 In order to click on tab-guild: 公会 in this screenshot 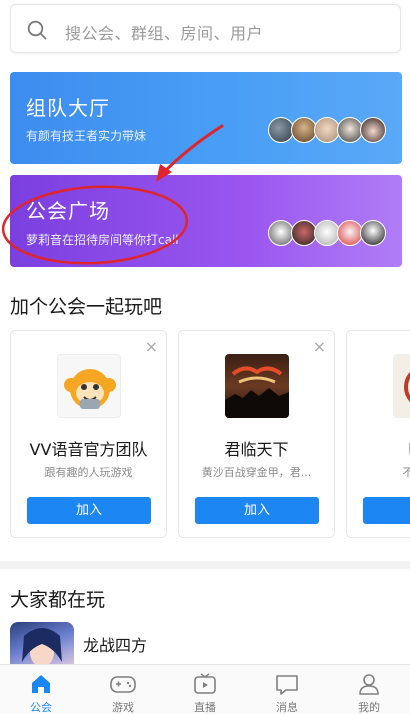, I will do `click(41, 689)`.